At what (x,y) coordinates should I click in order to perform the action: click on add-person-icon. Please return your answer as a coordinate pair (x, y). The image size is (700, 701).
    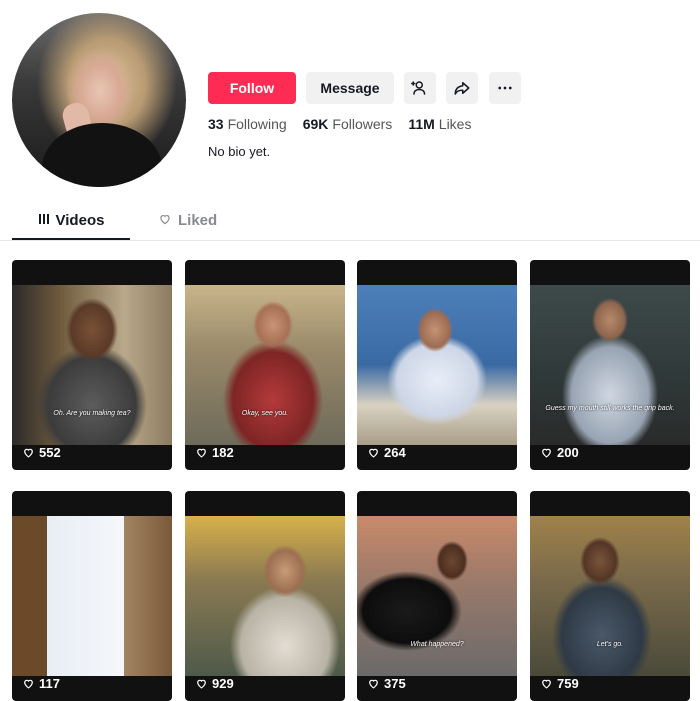
    Looking at the image, I should click on (418, 88).